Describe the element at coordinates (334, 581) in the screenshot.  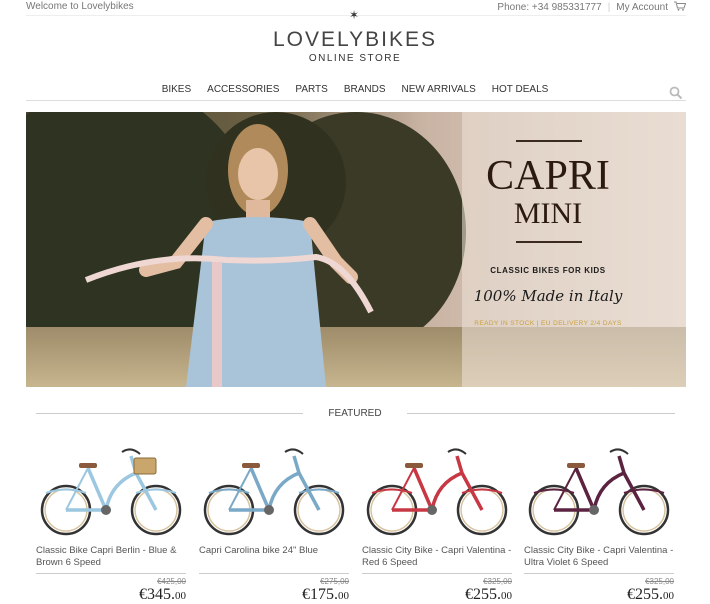
I see `old-price: €275,00` at that location.